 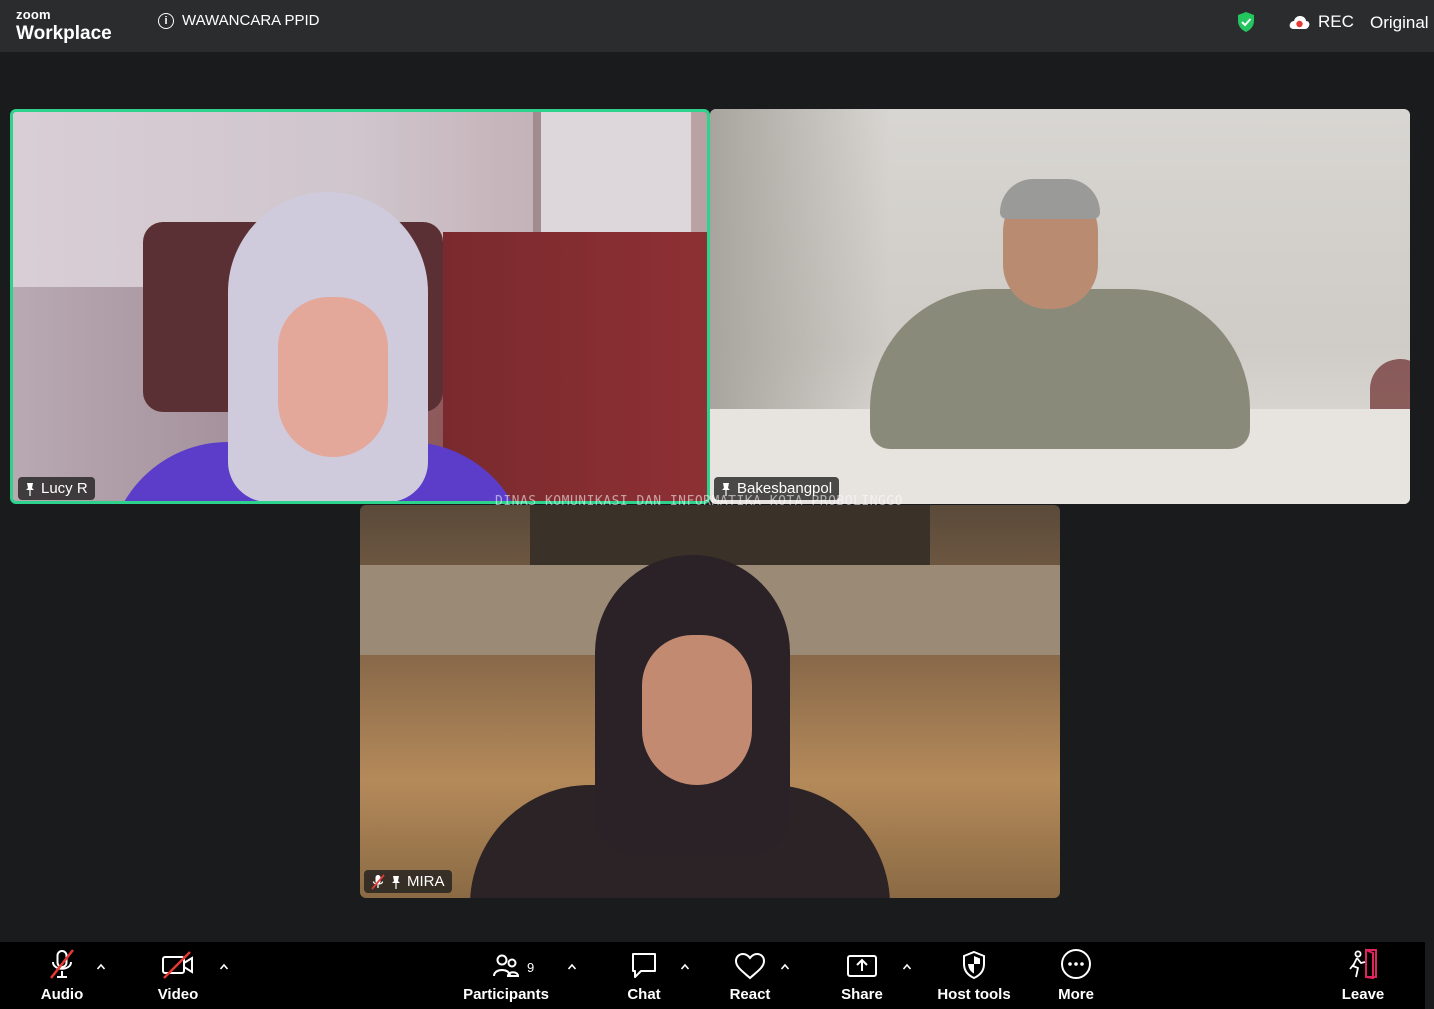 I want to click on chat-button: Chat, so click(x=644, y=975).